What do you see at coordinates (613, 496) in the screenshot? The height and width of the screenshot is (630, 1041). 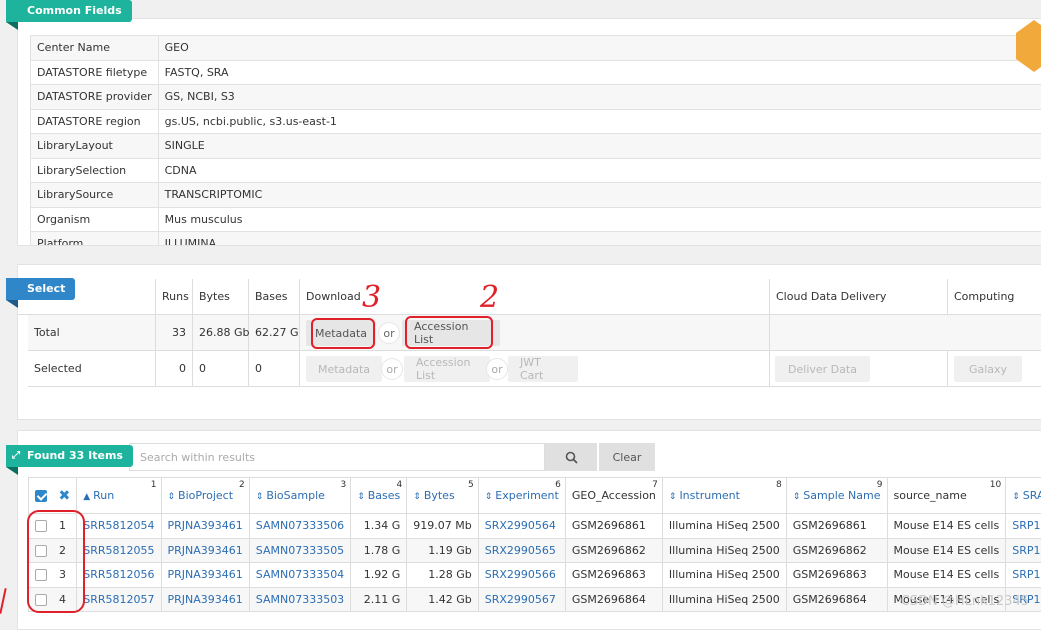 I see `column-header-geo-accession: GEO_Accession7` at bounding box center [613, 496].